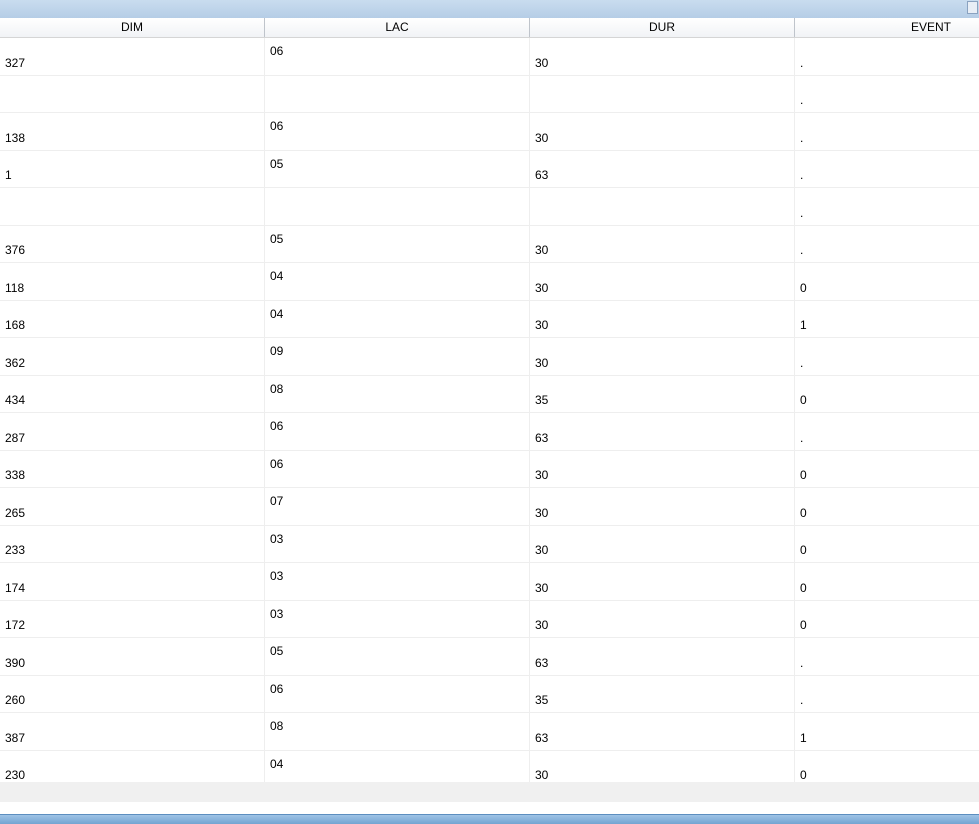  What do you see at coordinates (132, 169) in the screenshot?
I see `cell-dim: 1` at bounding box center [132, 169].